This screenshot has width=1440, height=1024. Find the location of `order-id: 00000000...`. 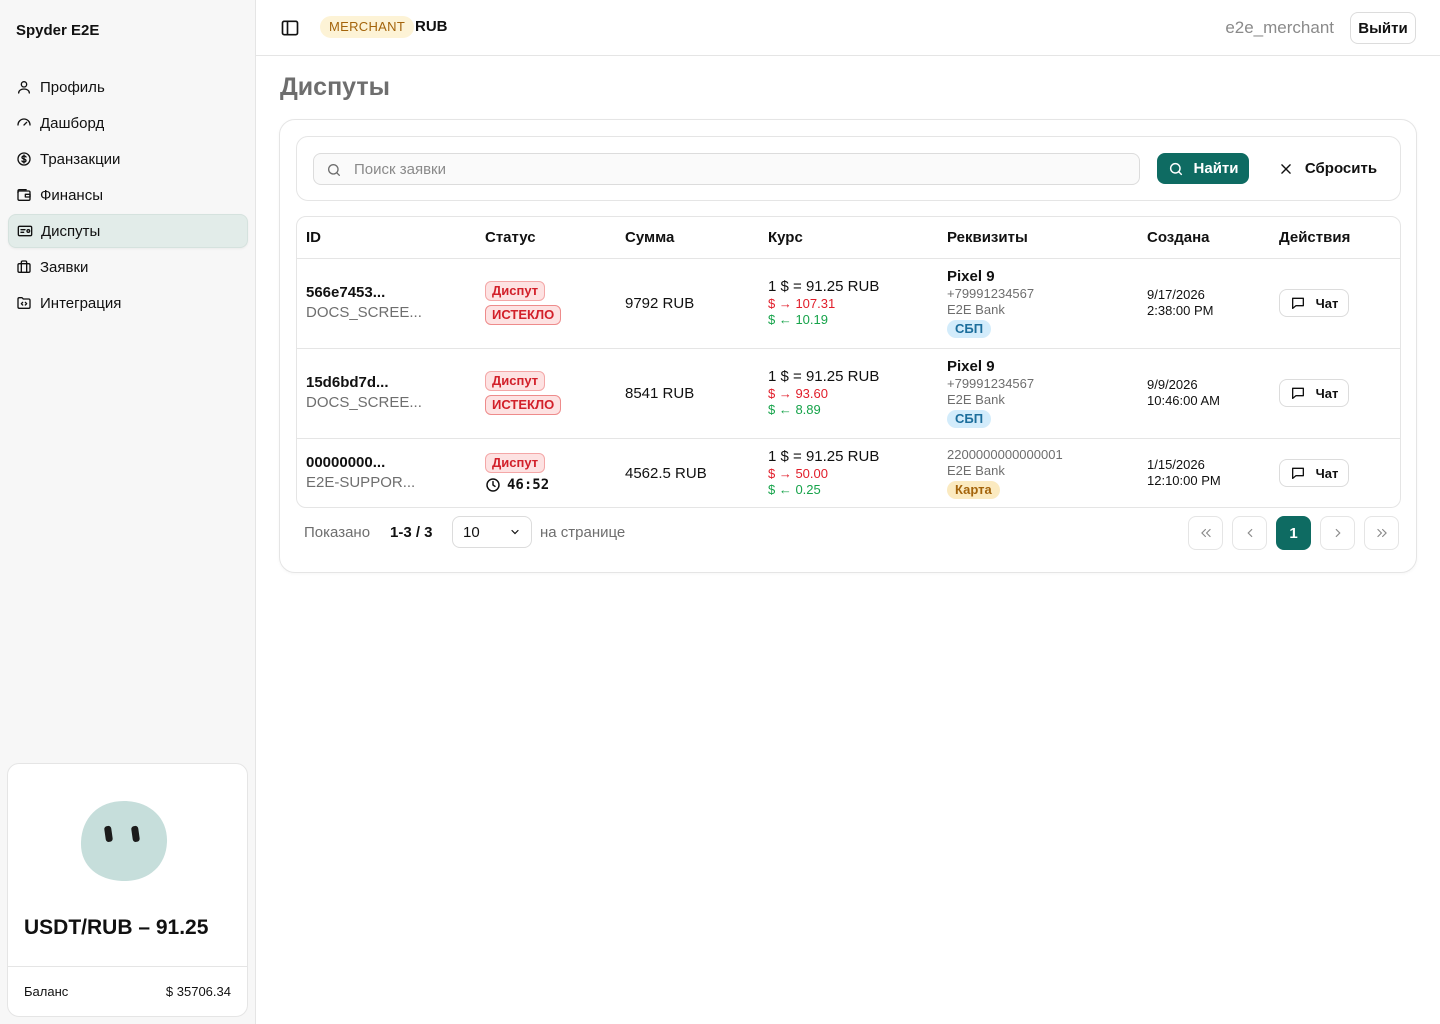

order-id: 00000000... is located at coordinates (346, 463).